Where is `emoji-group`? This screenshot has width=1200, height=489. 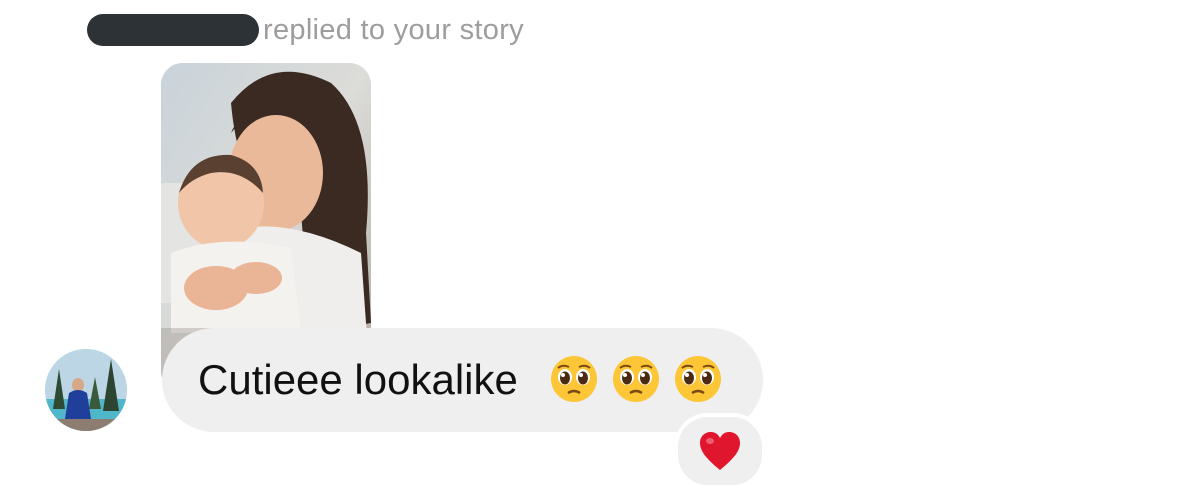 emoji-group is located at coordinates (636, 379).